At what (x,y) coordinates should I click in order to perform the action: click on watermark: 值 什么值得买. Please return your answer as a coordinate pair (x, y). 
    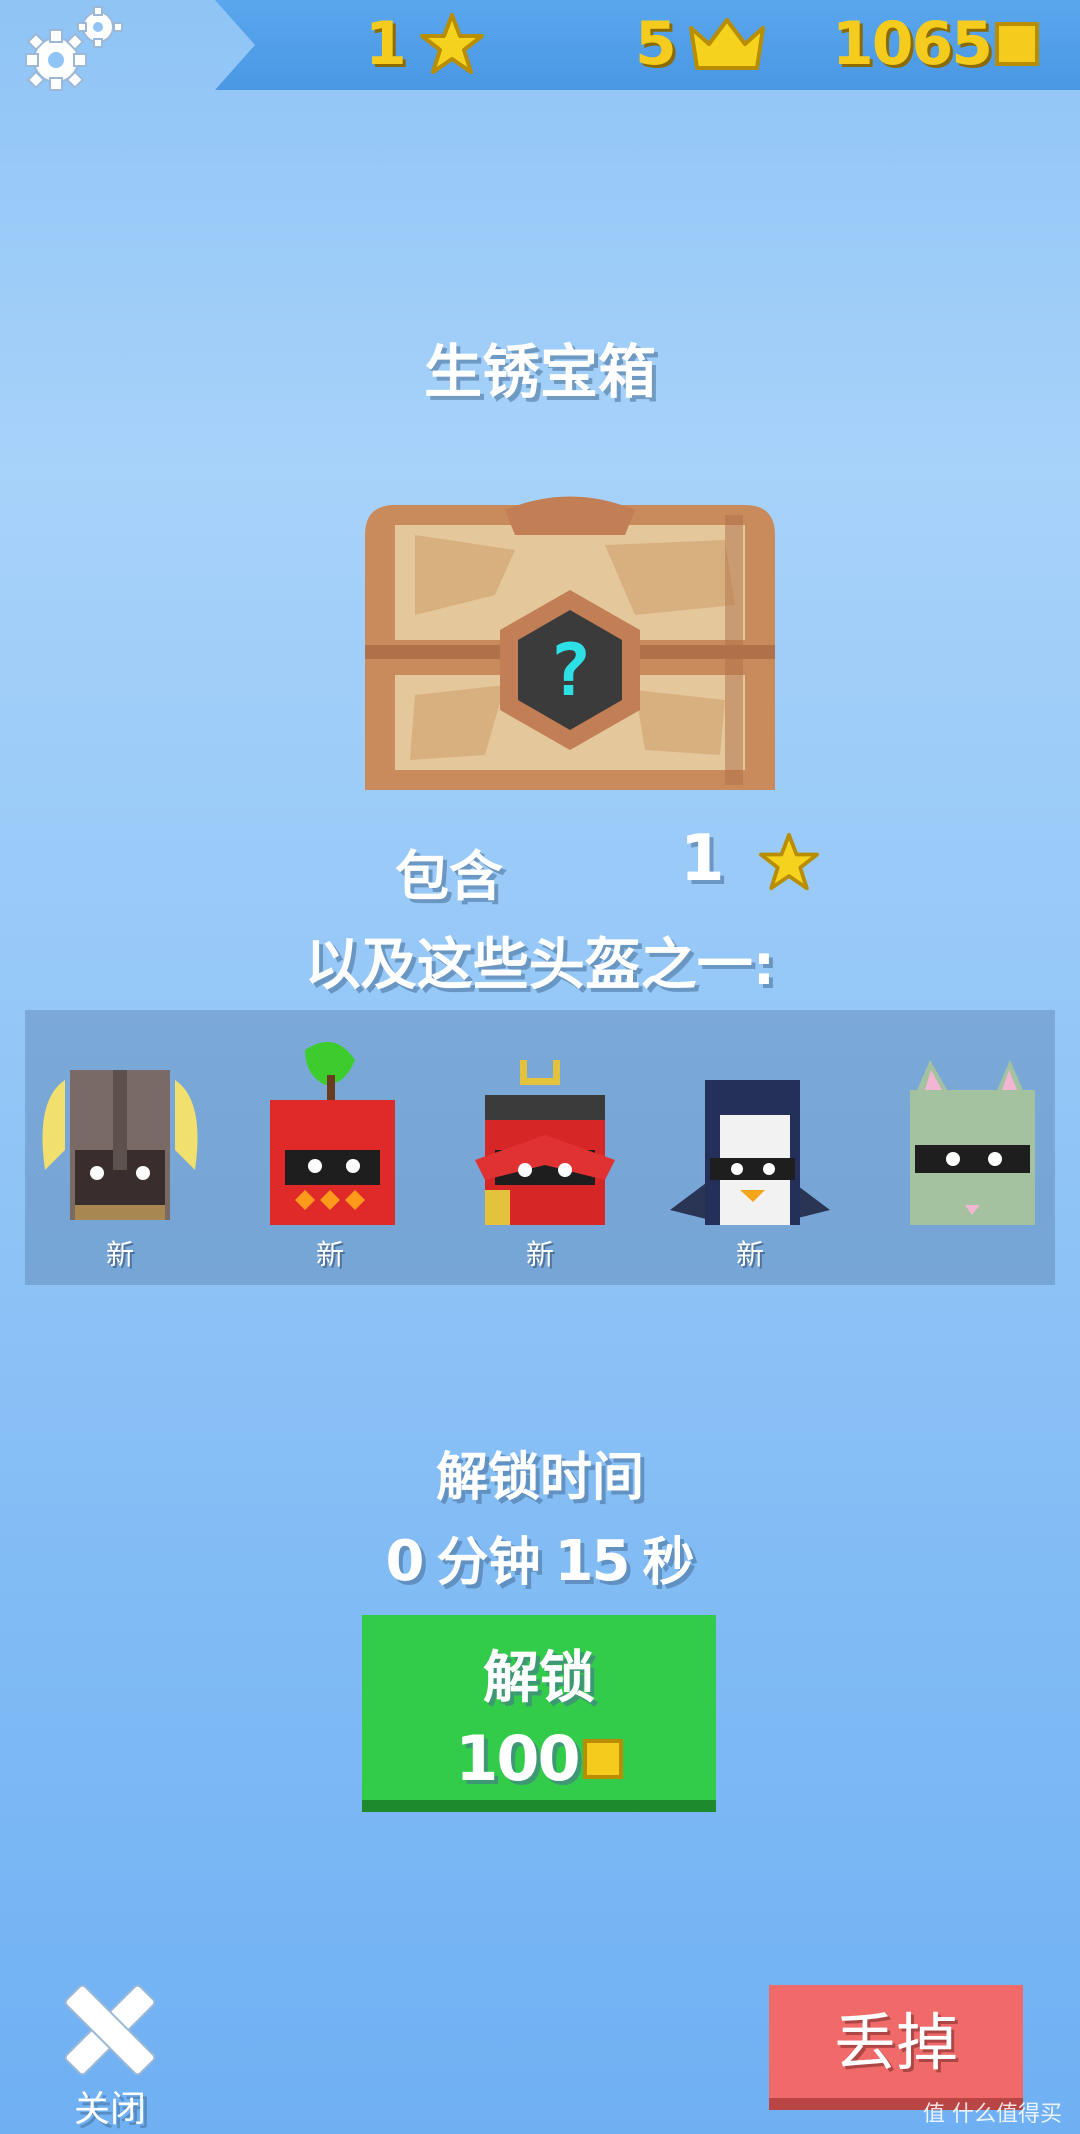
    Looking at the image, I should click on (992, 2114).